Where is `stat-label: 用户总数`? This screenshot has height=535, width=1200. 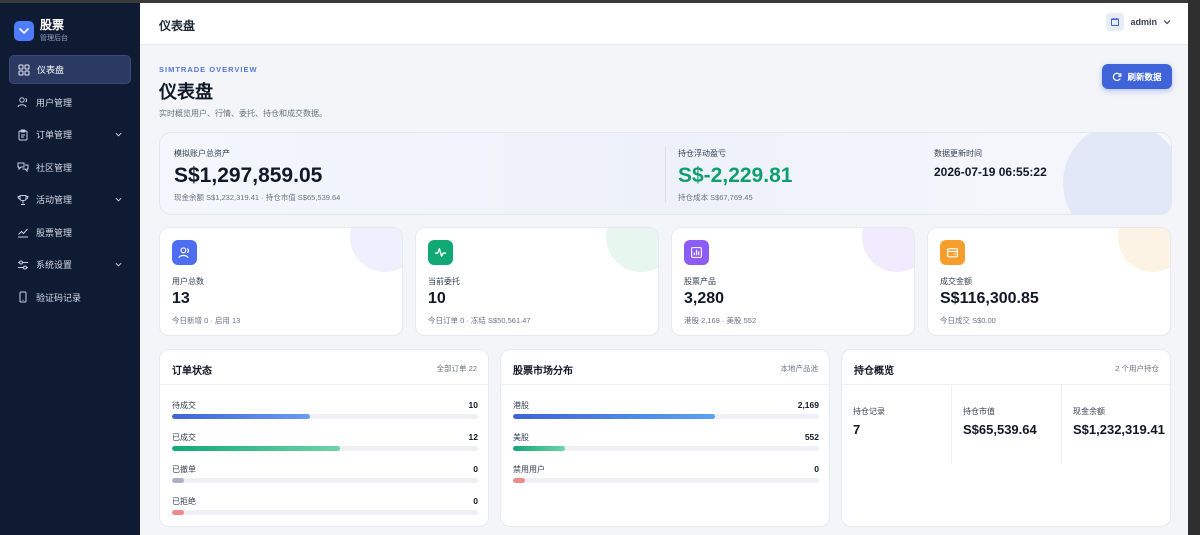
stat-label: 用户总数 is located at coordinates (188, 281).